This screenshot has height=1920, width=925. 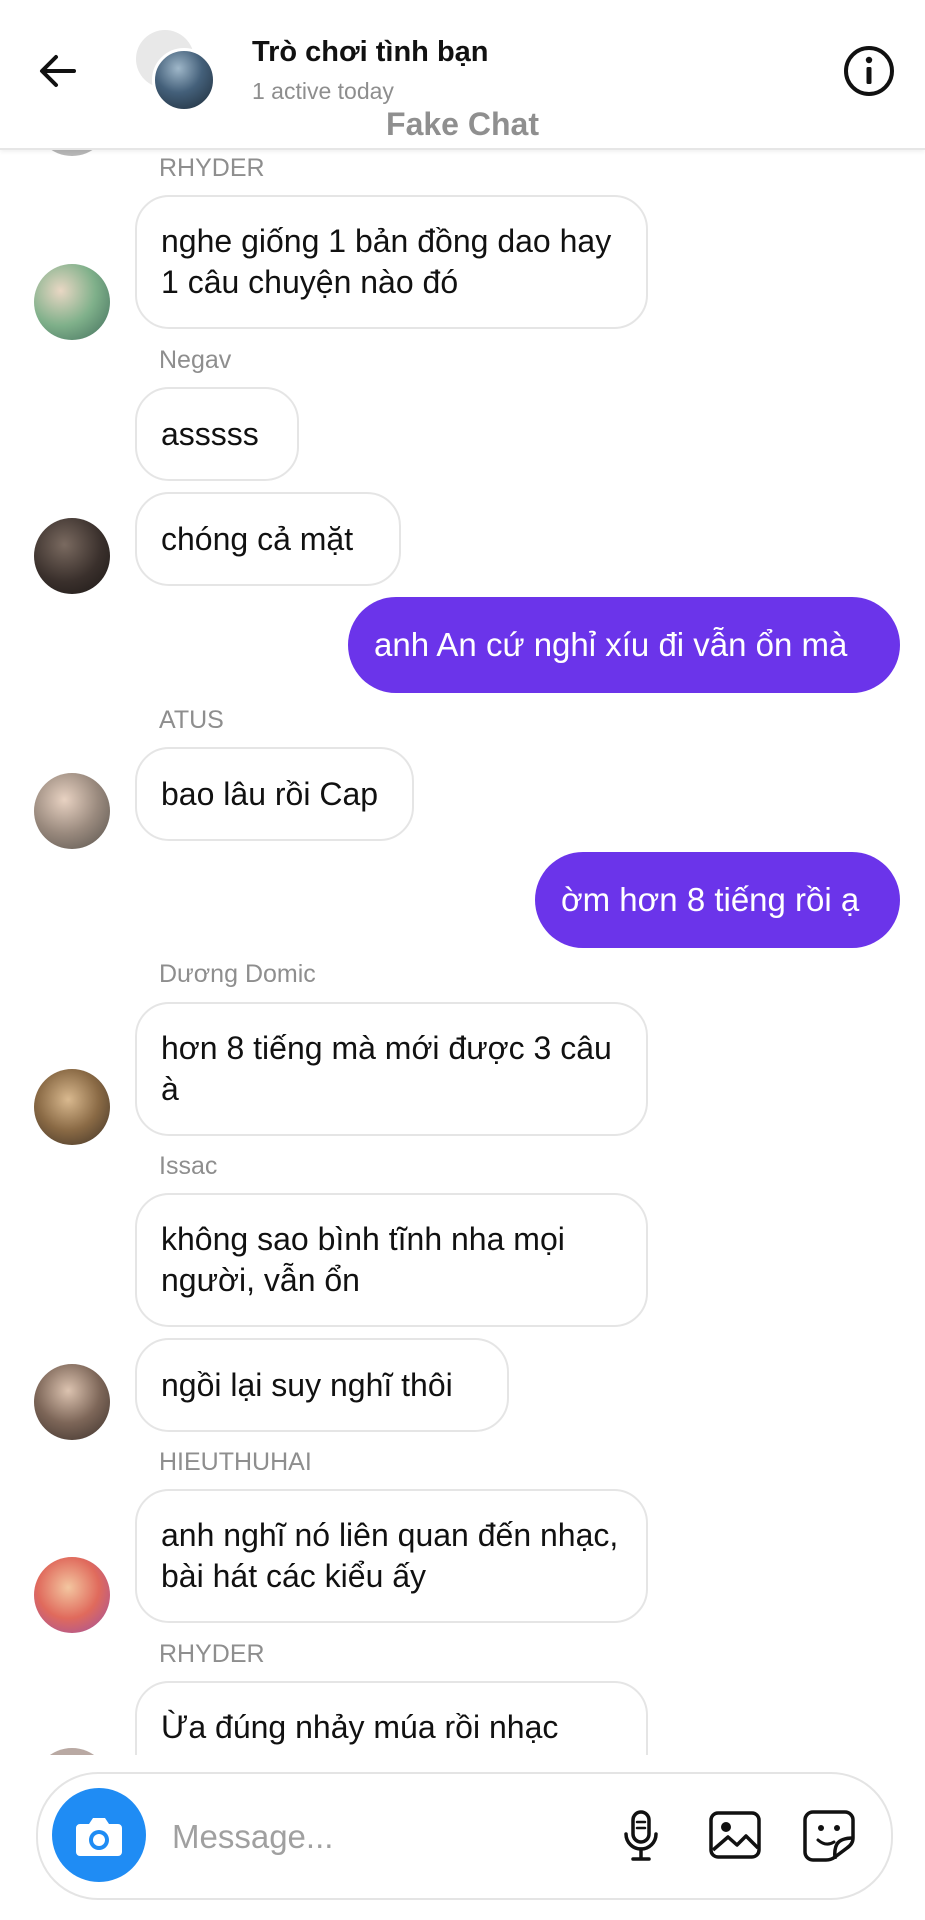 I want to click on chat-title: Trò chơi tình bạn, so click(x=370, y=52).